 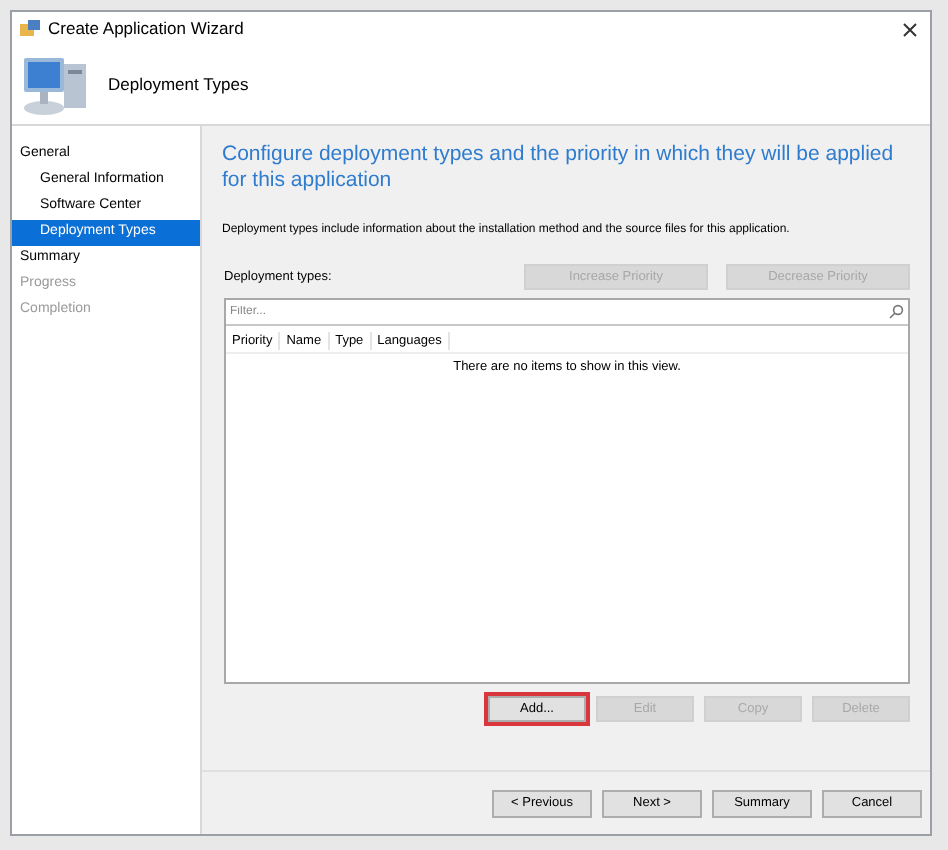 What do you see at coordinates (910, 29) in the screenshot?
I see `close-button` at bounding box center [910, 29].